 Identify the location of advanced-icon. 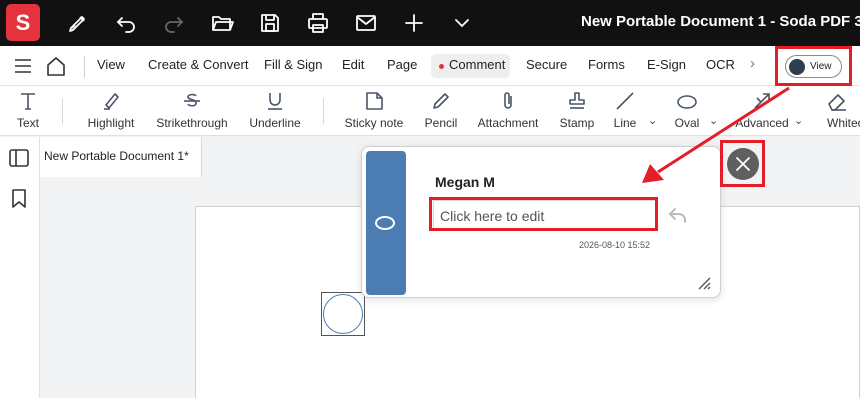
(762, 99).